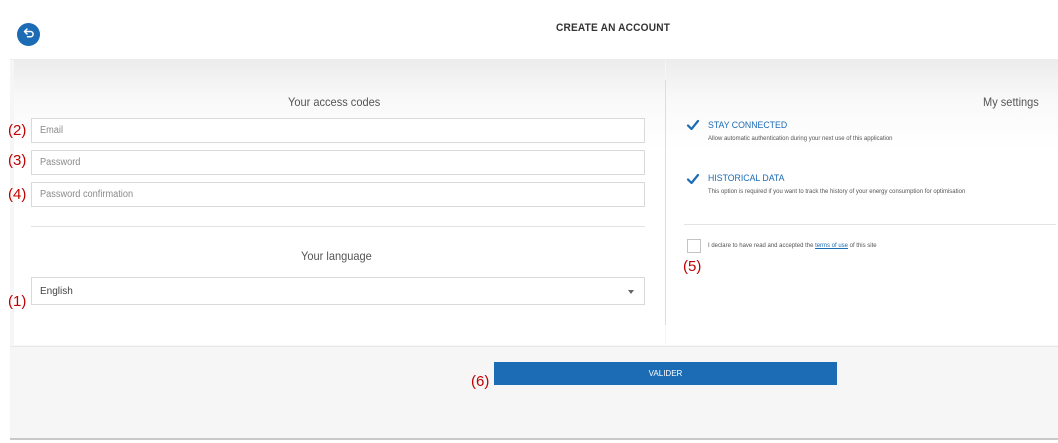  I want to click on terms-of-use-link: terms of use, so click(831, 245).